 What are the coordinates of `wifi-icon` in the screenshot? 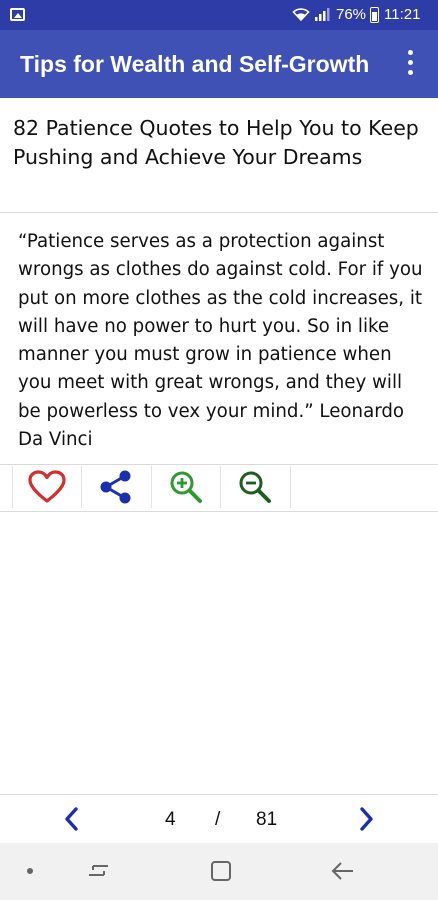 It's located at (301, 15).